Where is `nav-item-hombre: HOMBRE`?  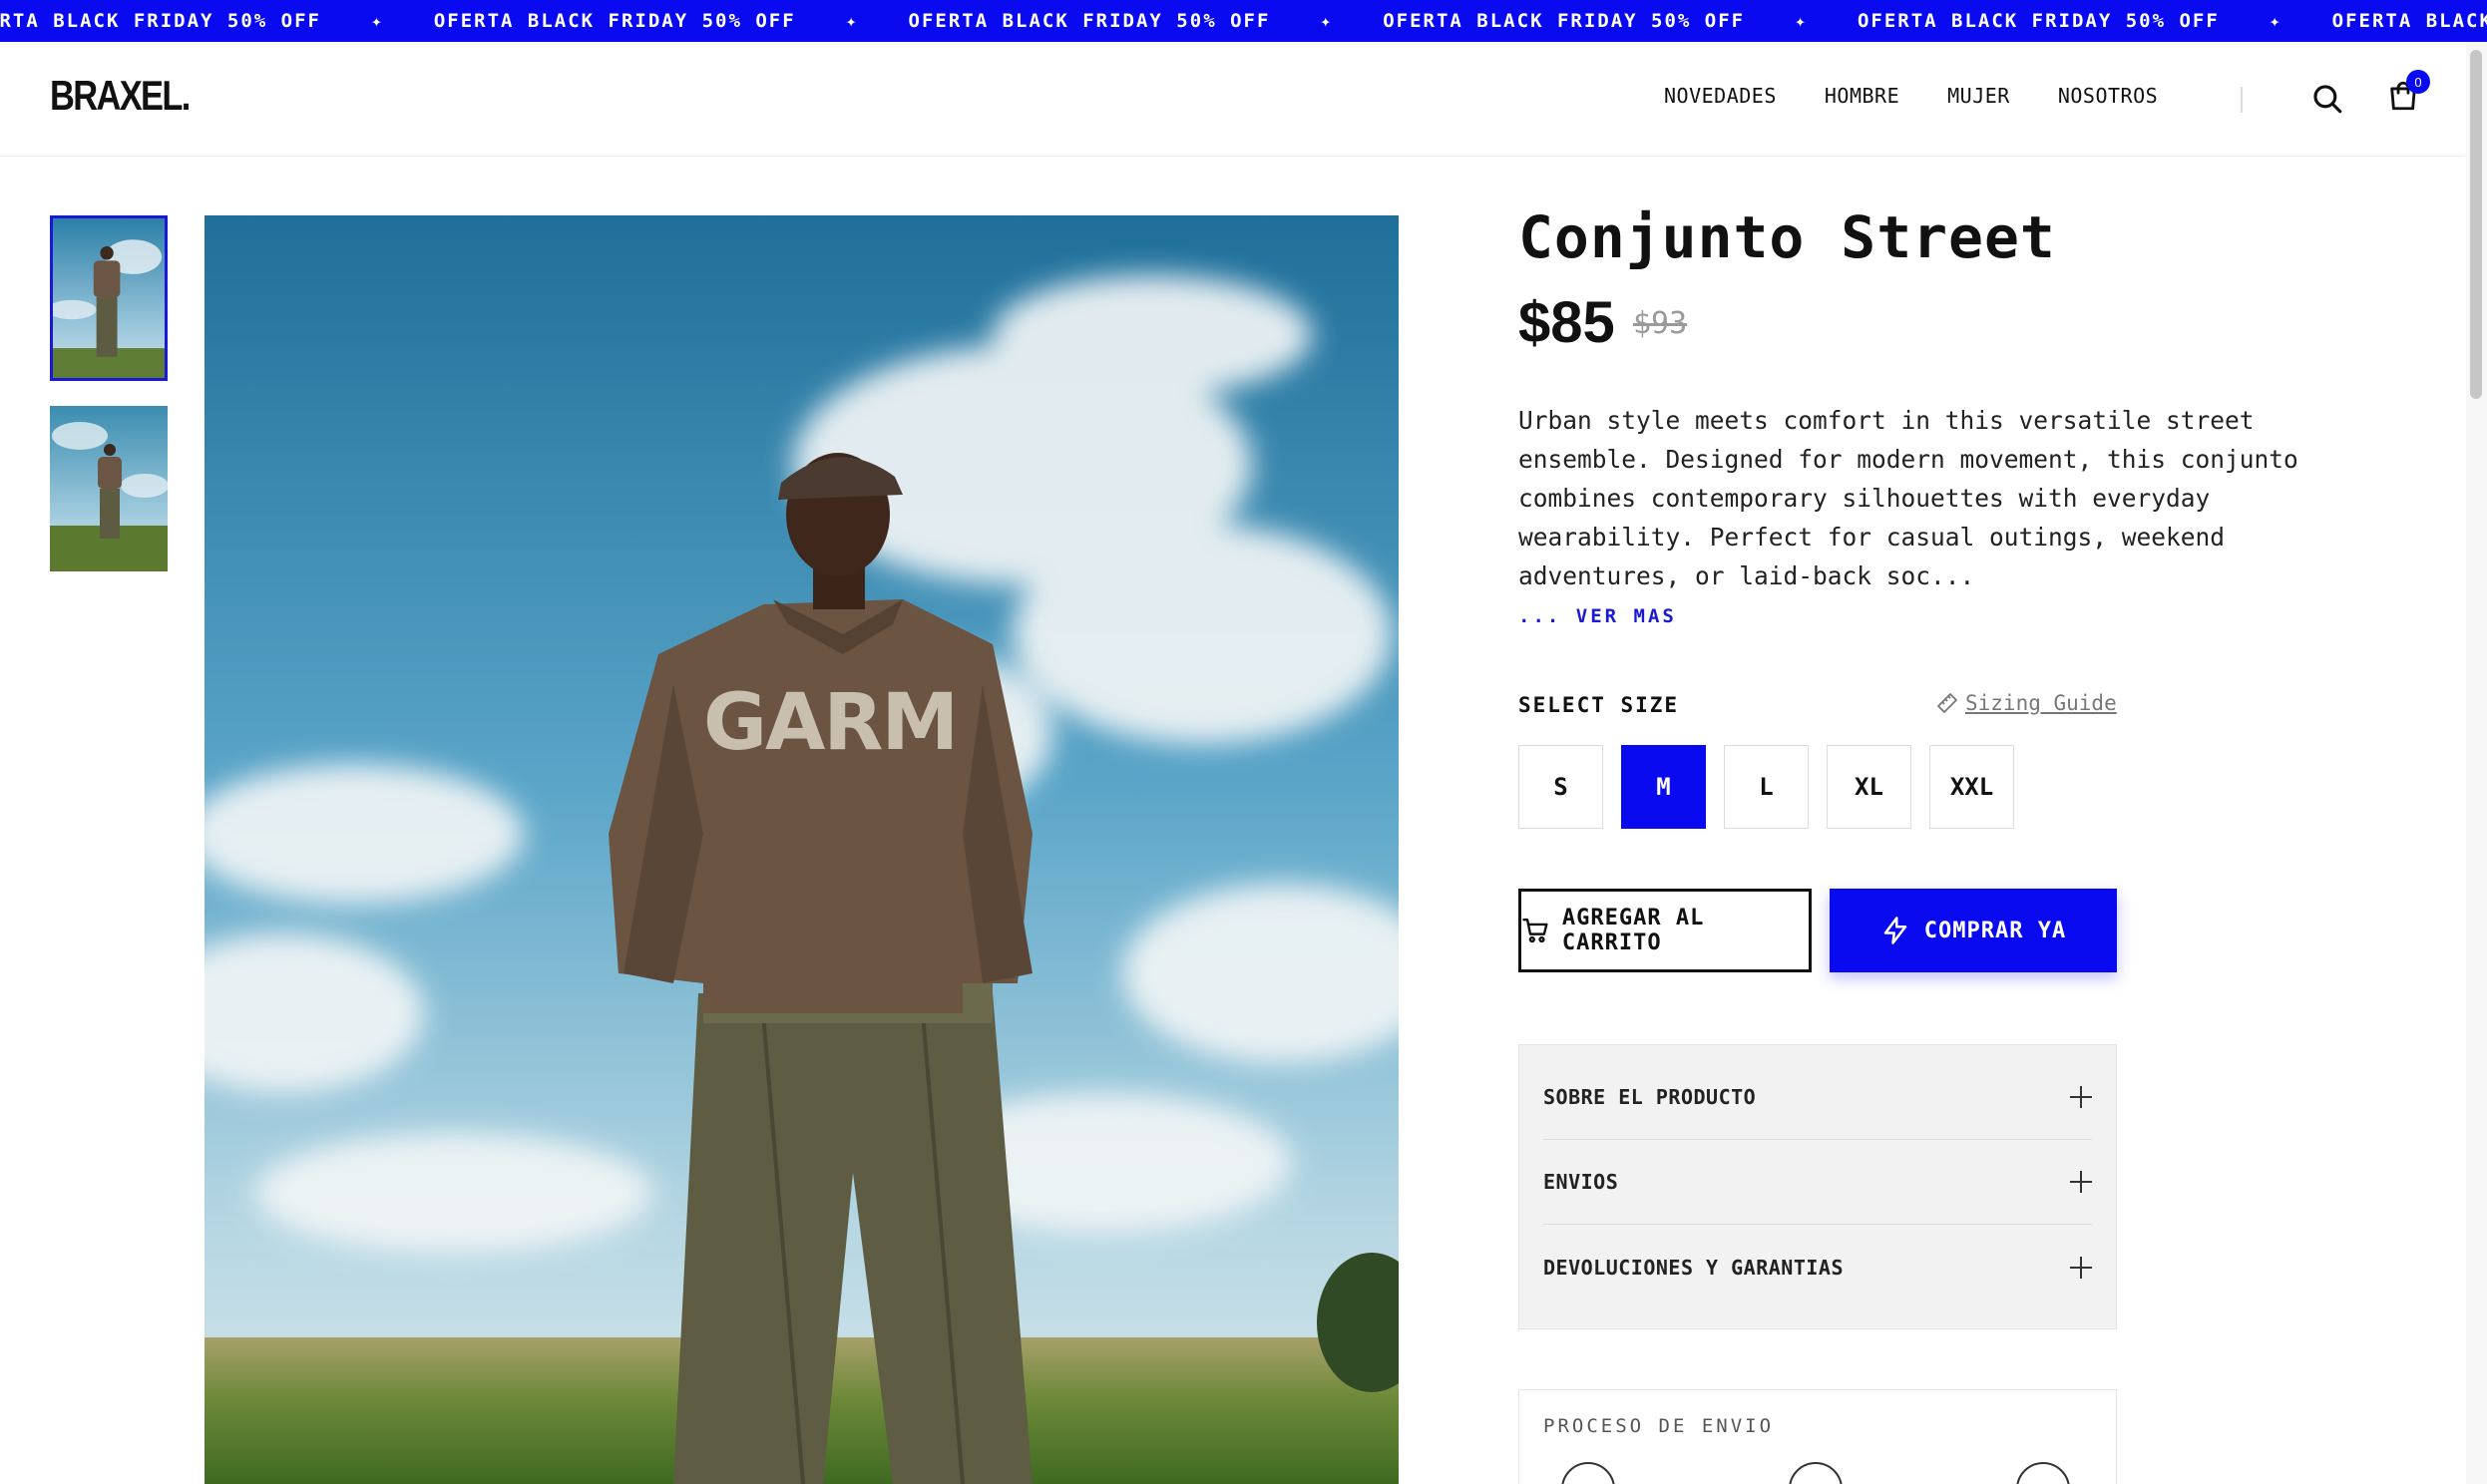
nav-item-hombre: HOMBRE is located at coordinates (1862, 96).